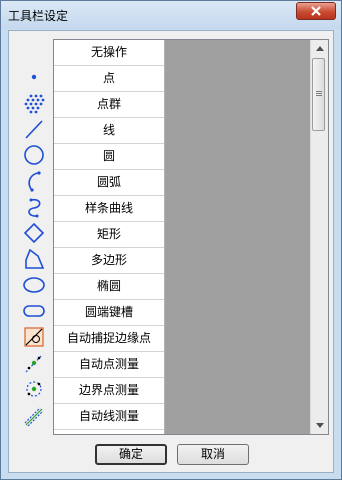  I want to click on scroll-up-icon, so click(319, 48).